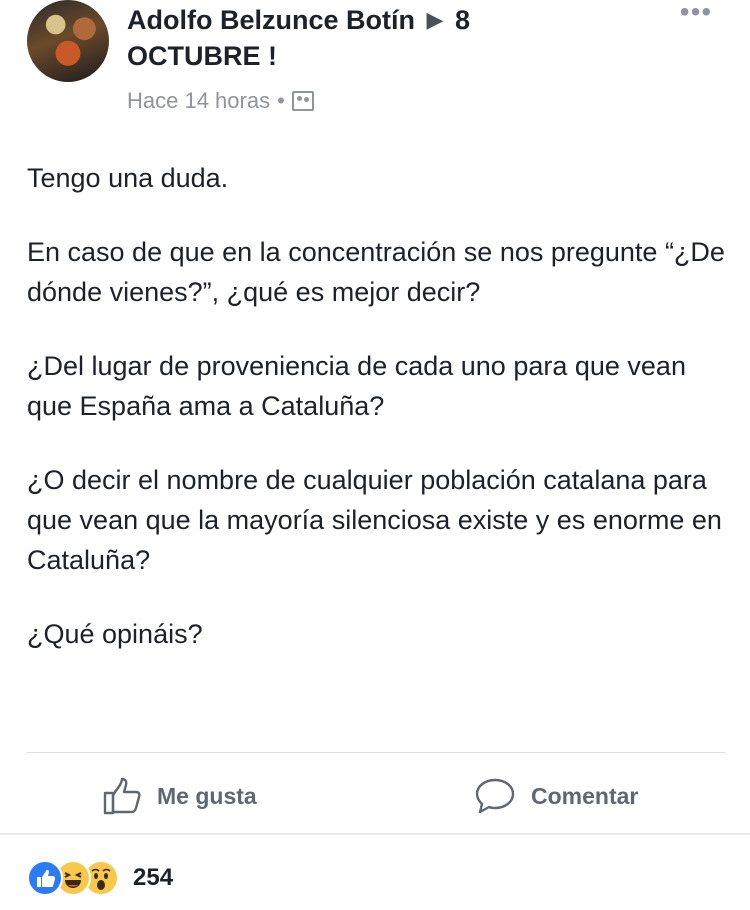  What do you see at coordinates (100, 878) in the screenshot?
I see `reactions-summary: 254` at bounding box center [100, 878].